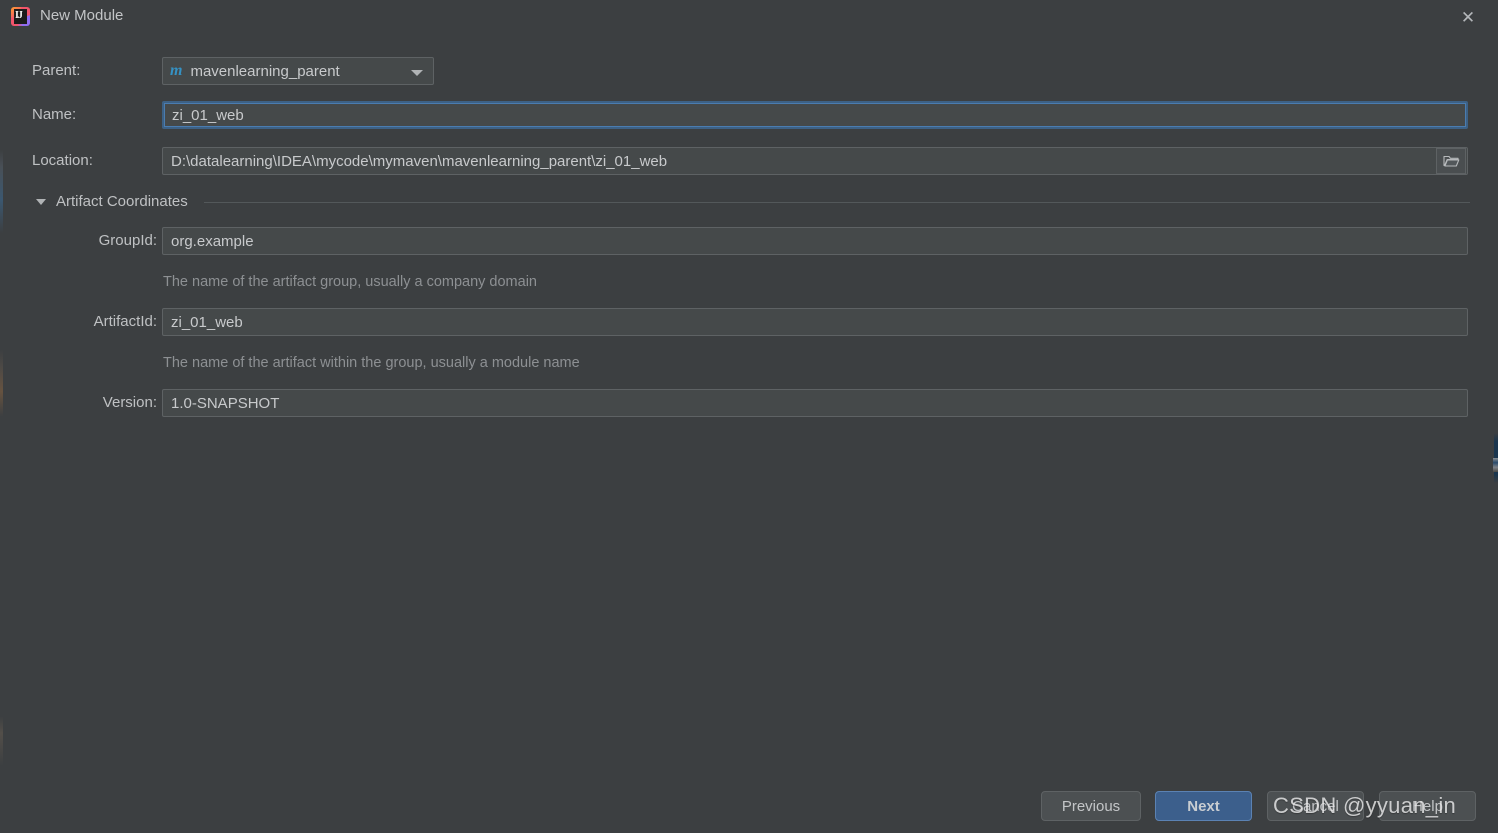 This screenshot has width=1498, height=833. What do you see at coordinates (265, 71) in the screenshot?
I see `parent-dropdown-value: mavenlearning_parent` at bounding box center [265, 71].